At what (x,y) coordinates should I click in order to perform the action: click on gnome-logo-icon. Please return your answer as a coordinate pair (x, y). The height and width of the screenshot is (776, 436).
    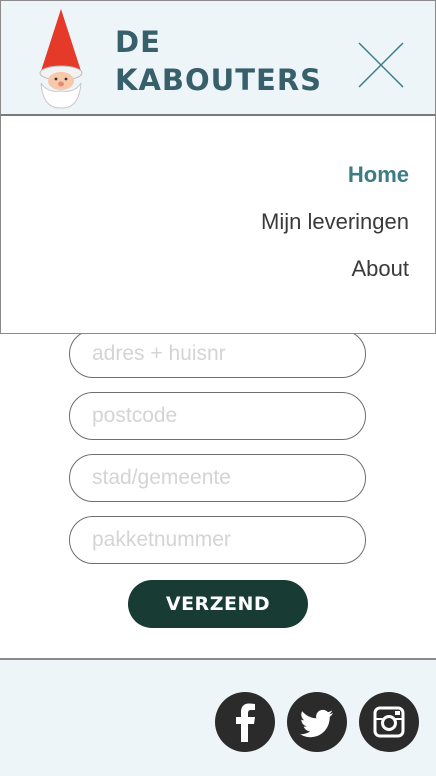
    Looking at the image, I should click on (61, 59).